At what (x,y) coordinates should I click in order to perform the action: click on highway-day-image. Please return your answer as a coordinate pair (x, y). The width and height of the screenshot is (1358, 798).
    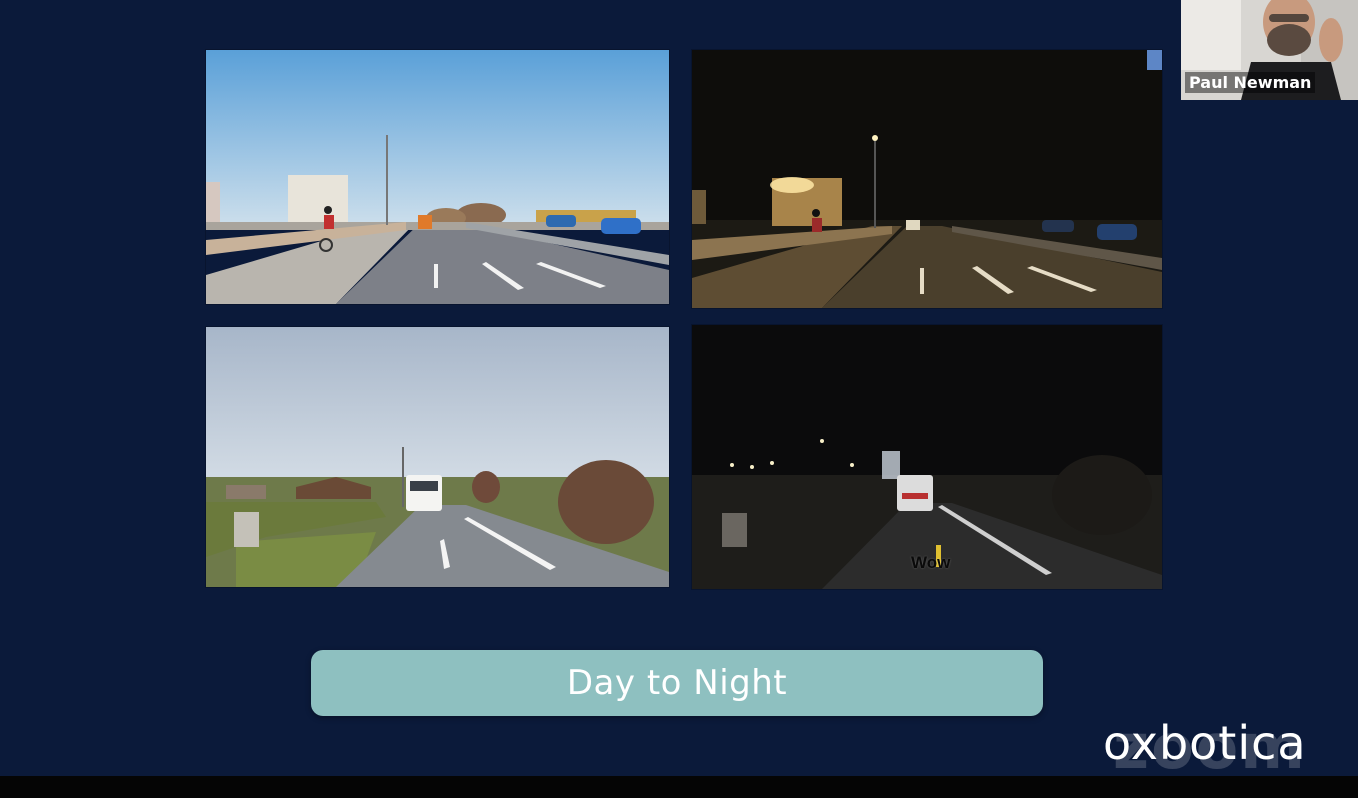
    Looking at the image, I should click on (437, 177).